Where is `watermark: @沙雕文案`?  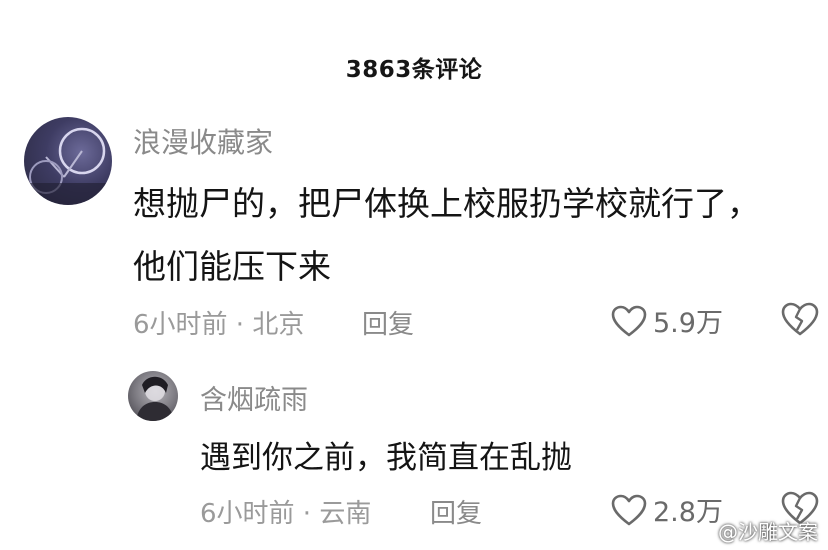
watermark: @沙雕文案 is located at coordinates (753, 530).